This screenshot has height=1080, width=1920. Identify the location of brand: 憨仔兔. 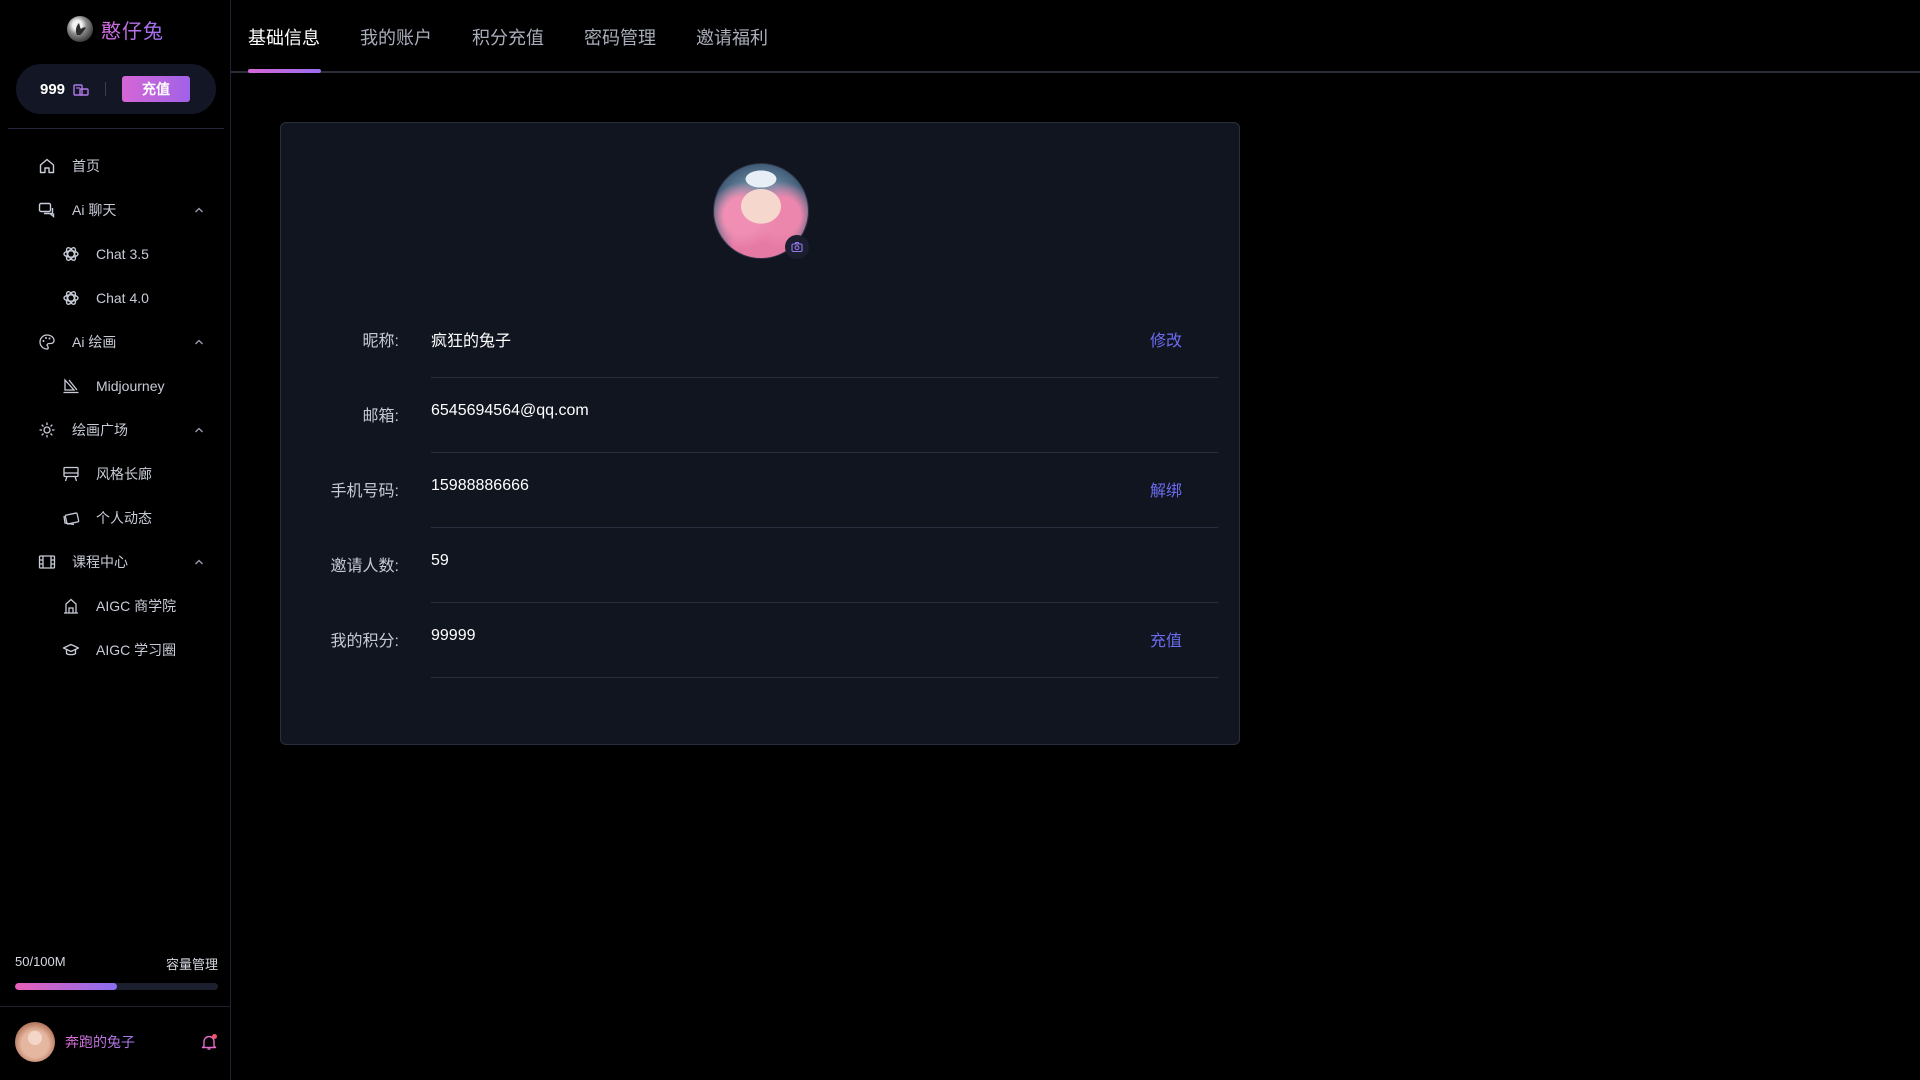
(115, 29).